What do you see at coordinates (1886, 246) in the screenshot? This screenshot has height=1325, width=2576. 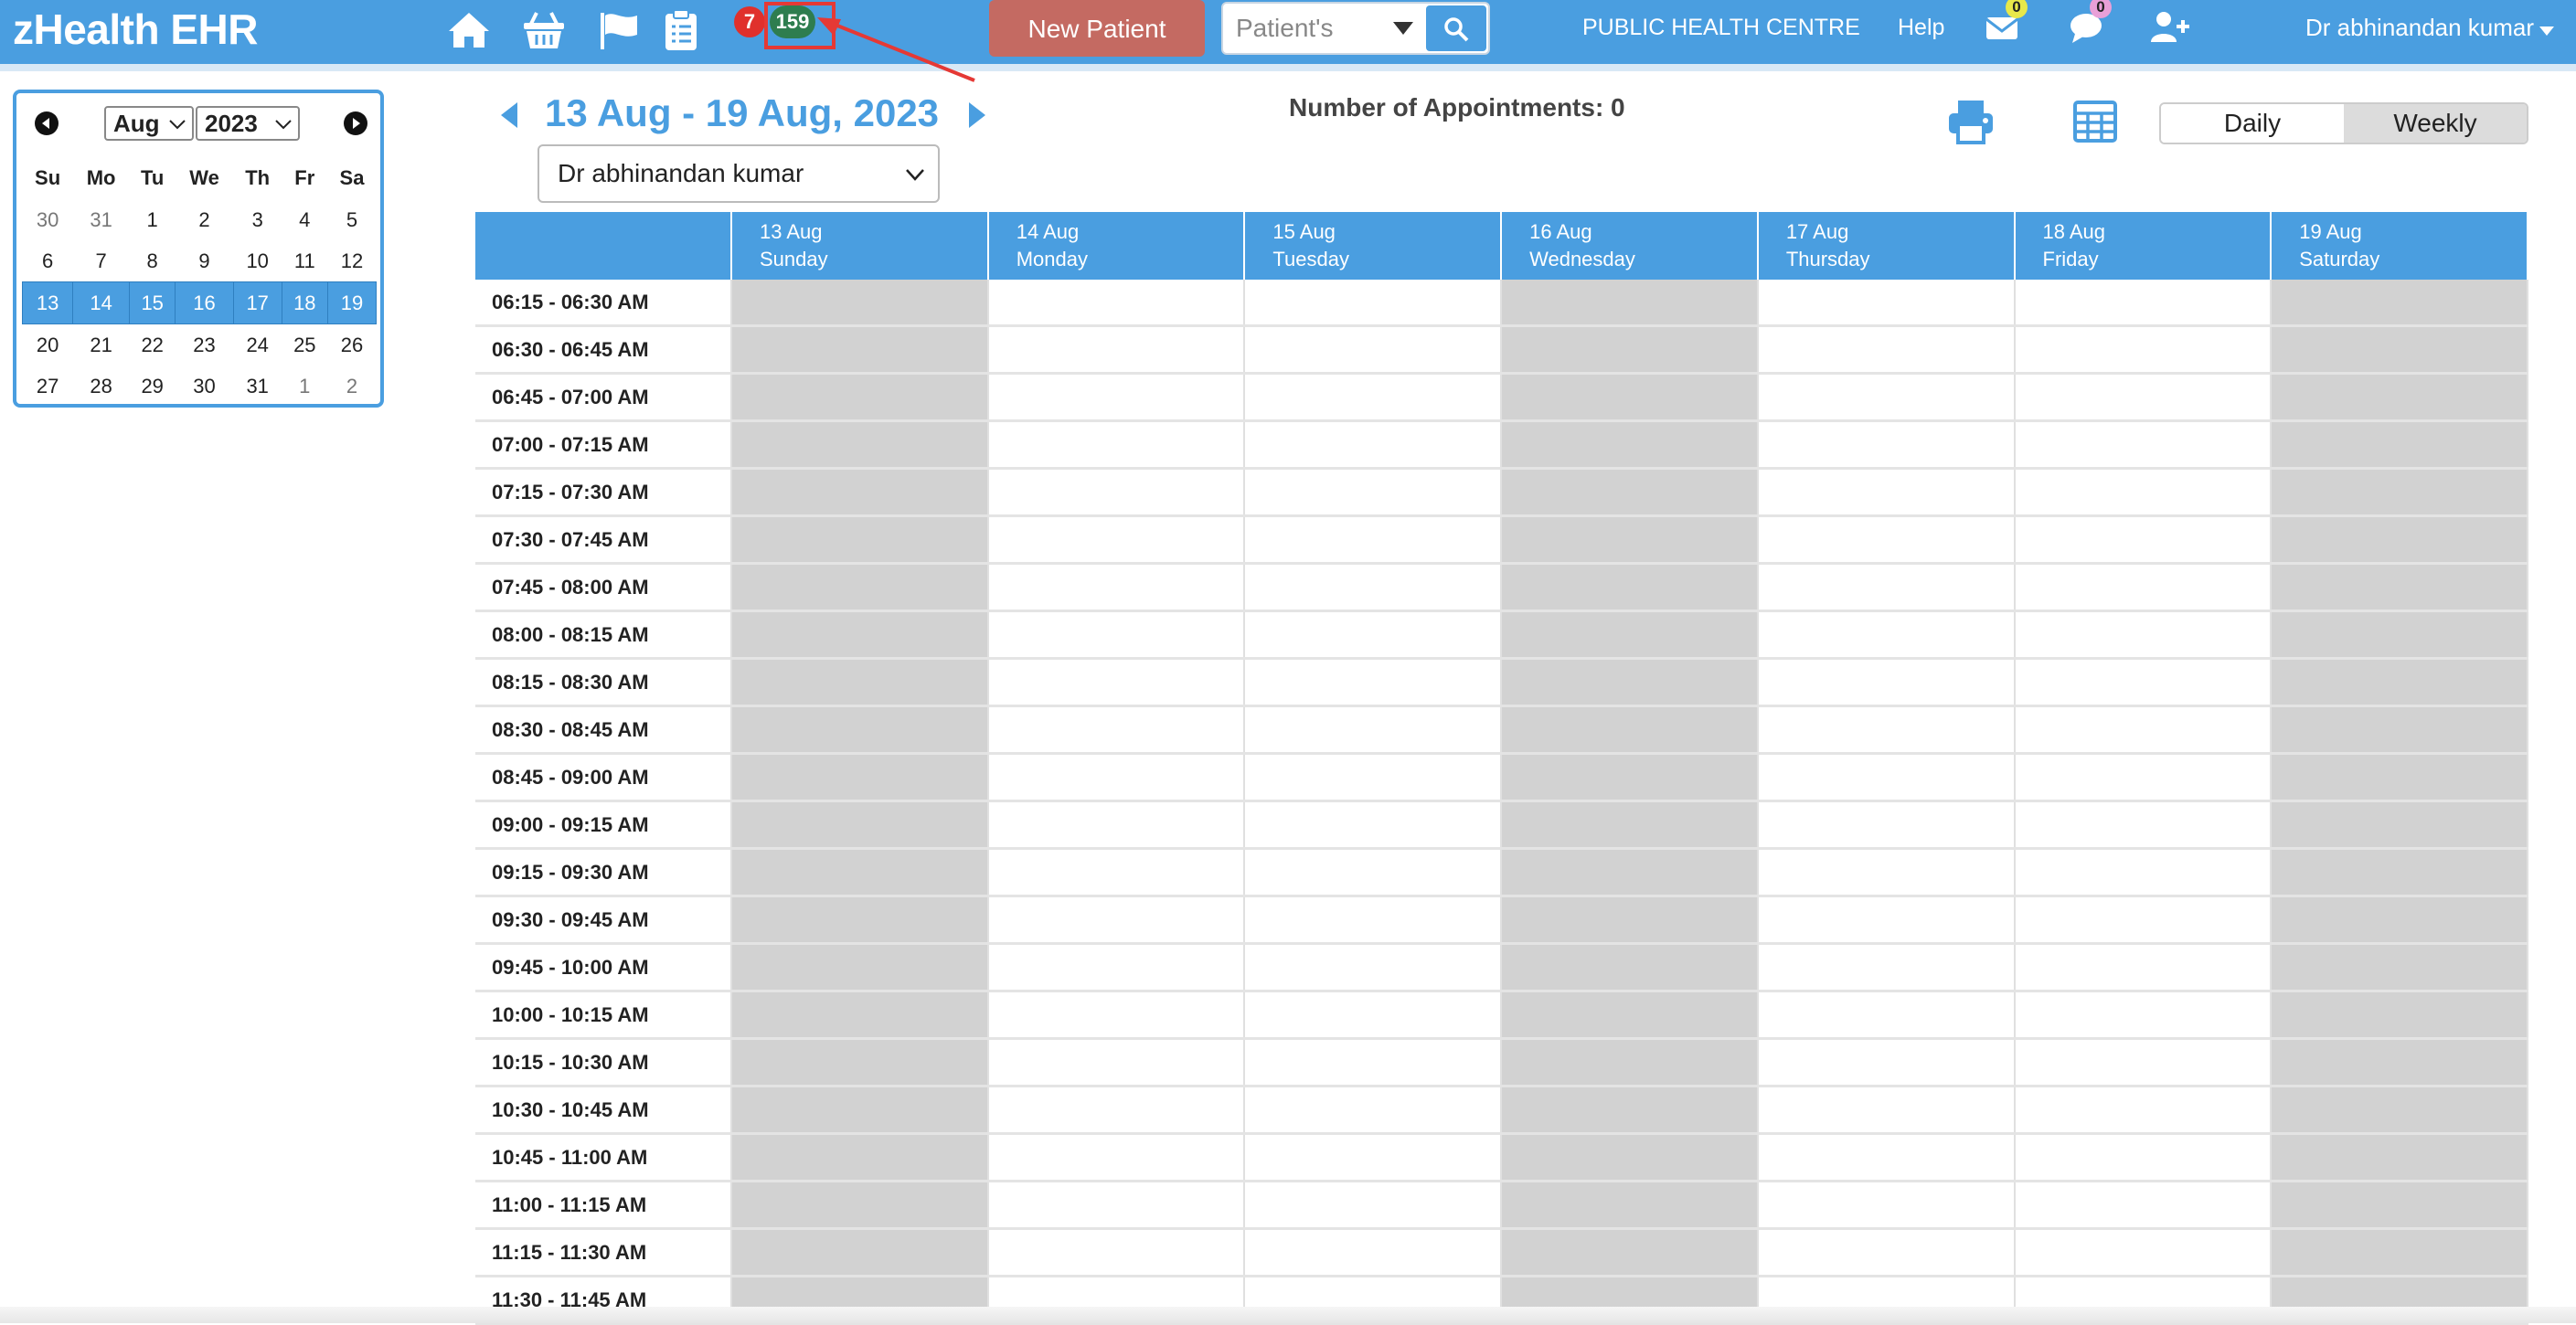 I see `day-column-header: 17 Aug Thursday` at bounding box center [1886, 246].